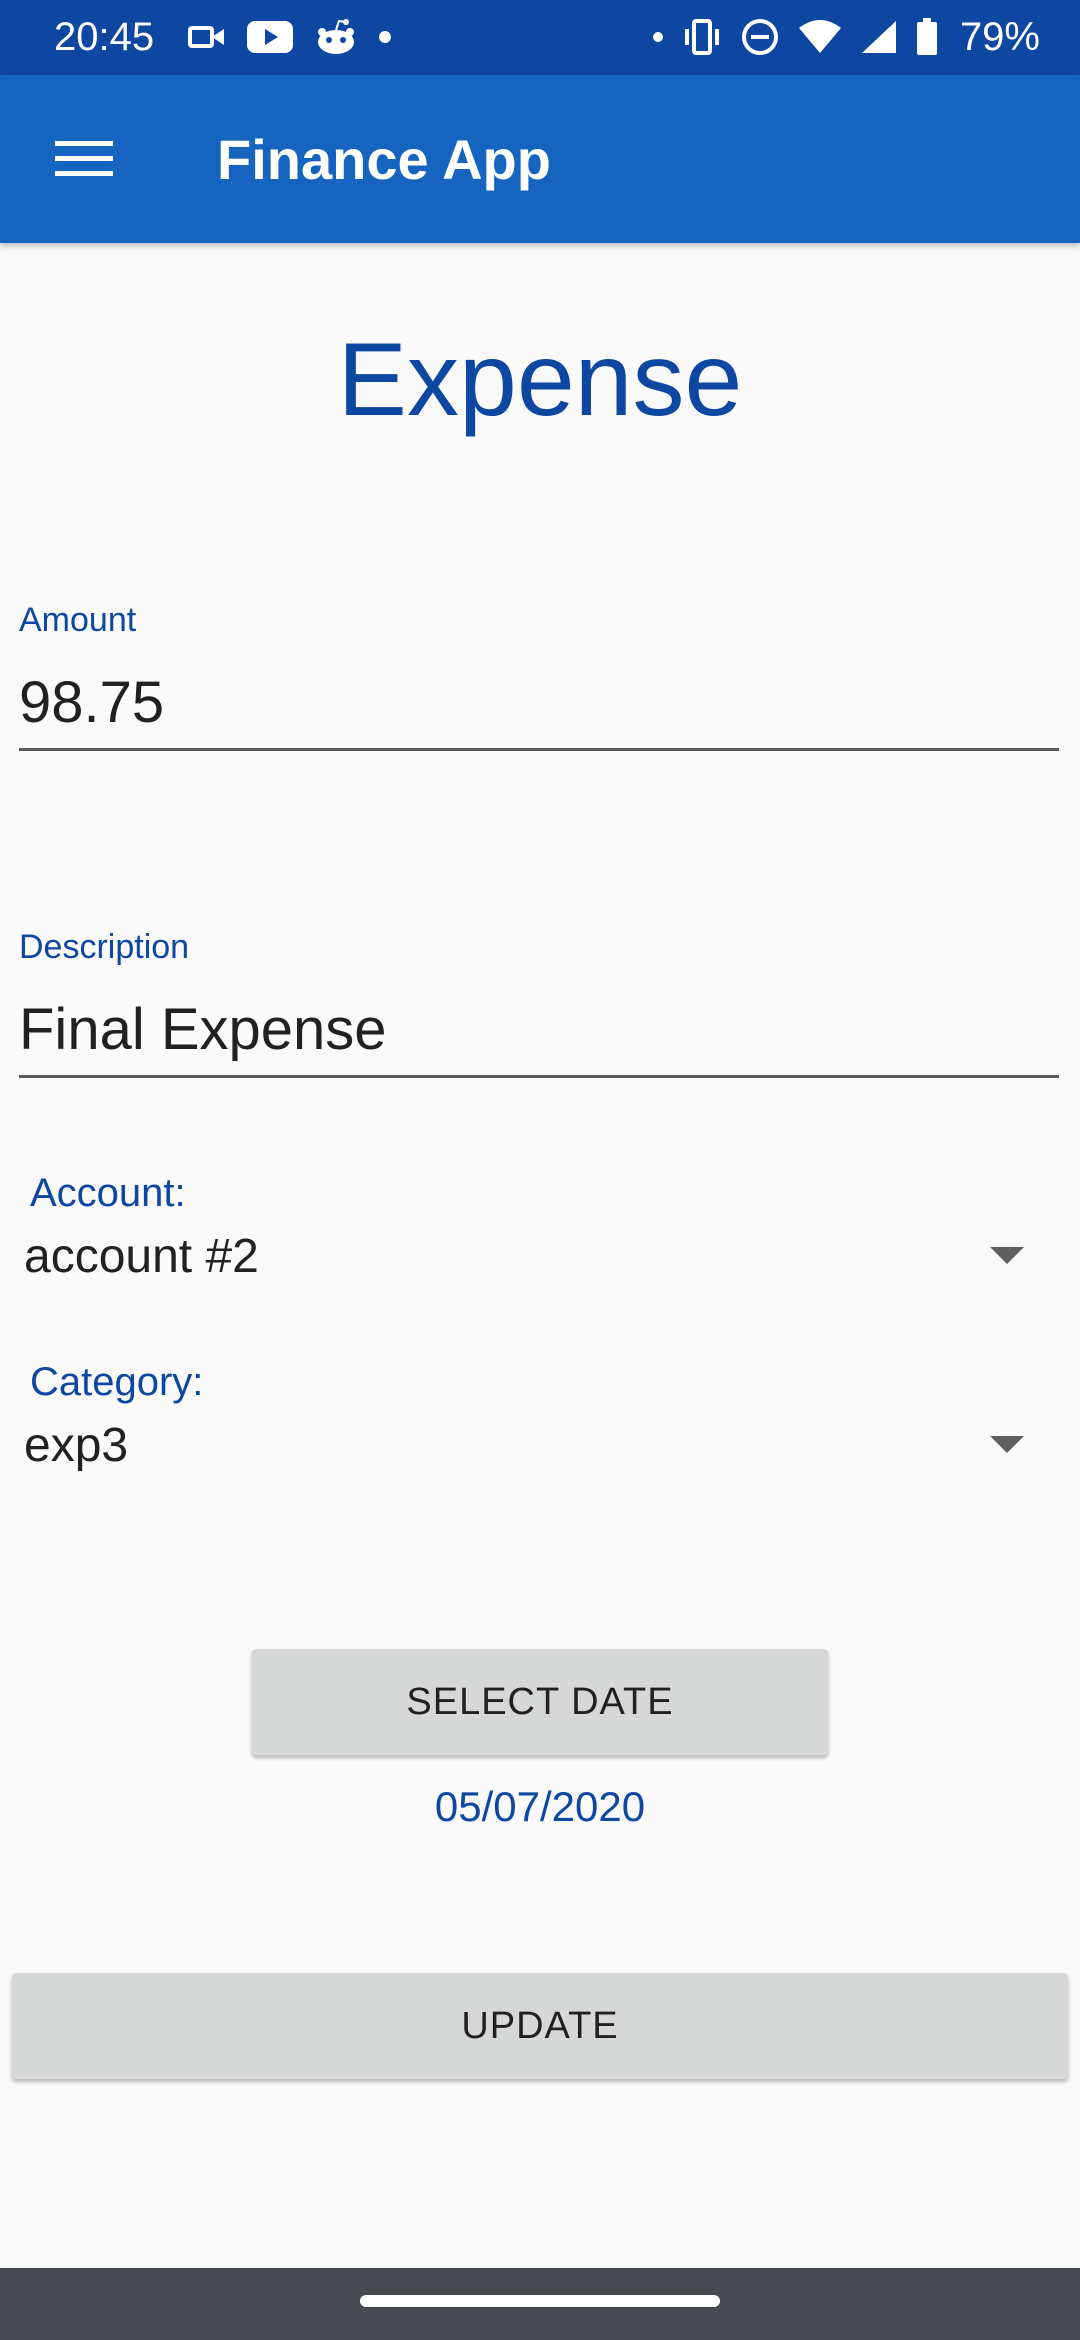 This screenshot has width=1080, height=2340. Describe the element at coordinates (104, 37) in the screenshot. I see `status-time: 20:45` at that location.